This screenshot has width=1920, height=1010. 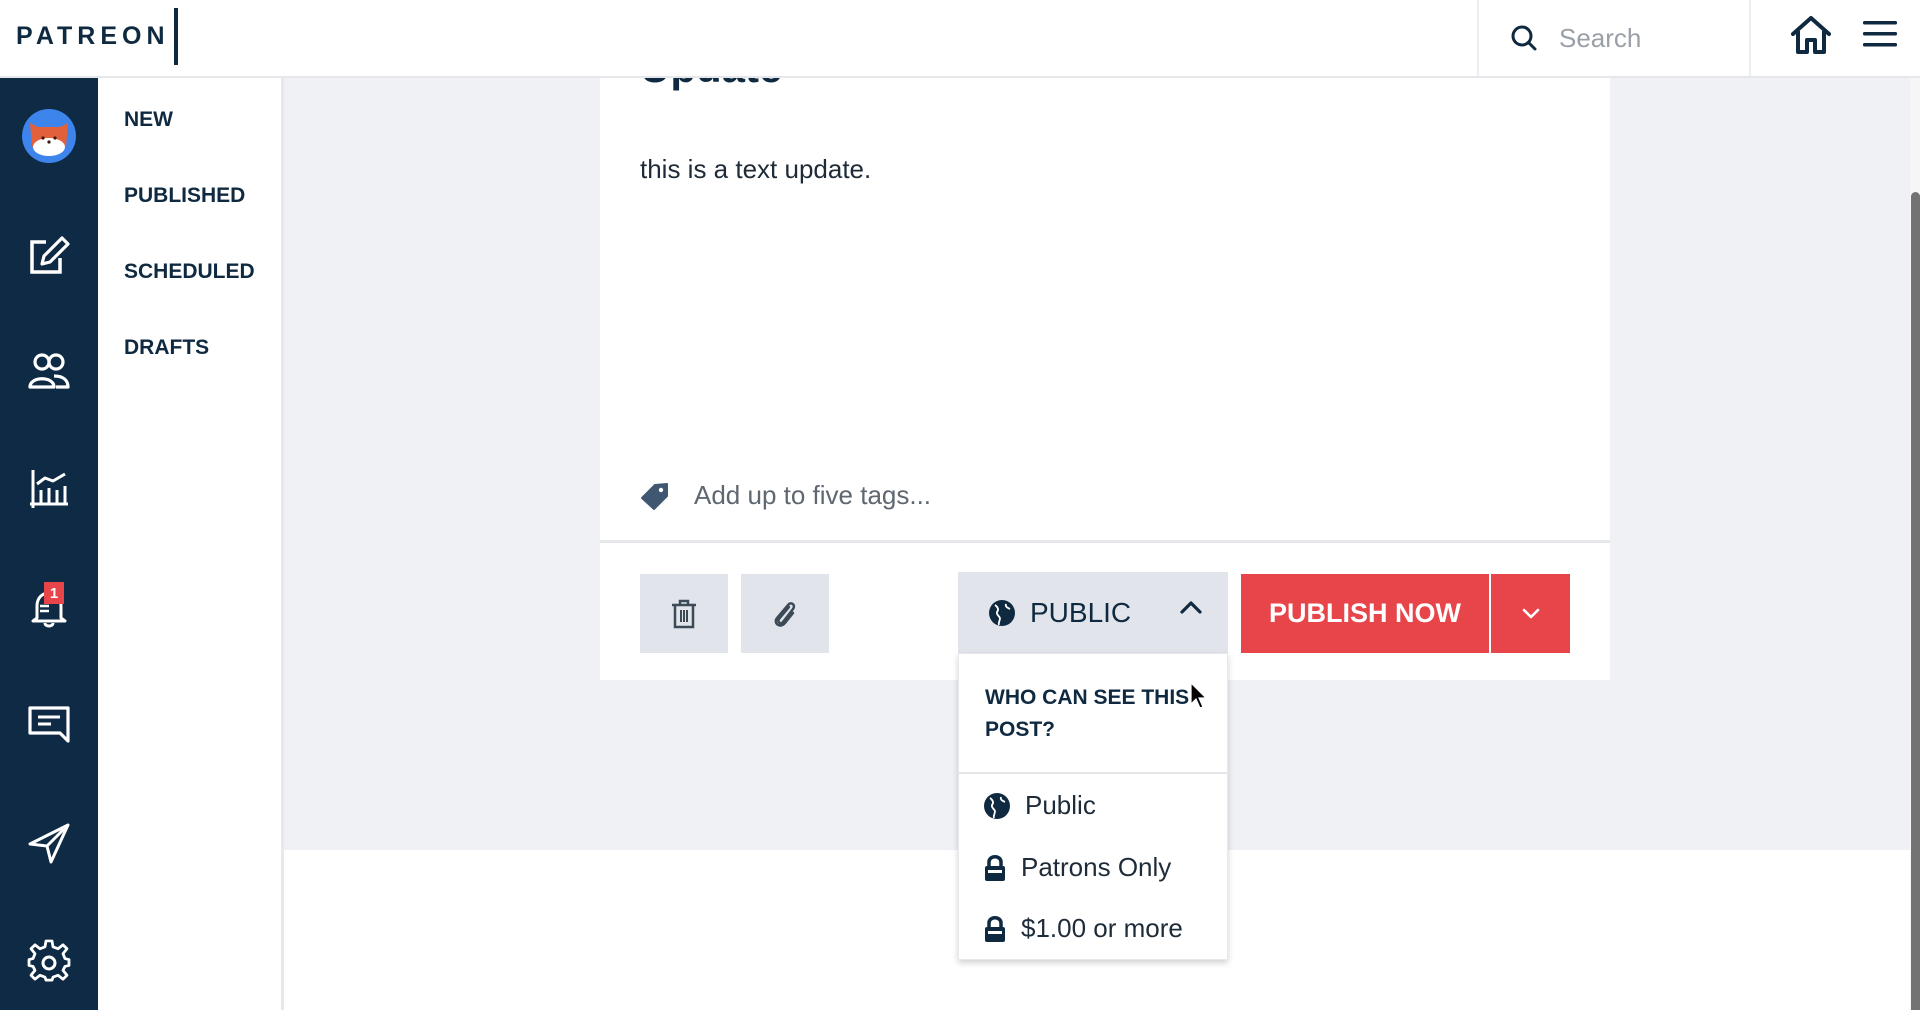 I want to click on gear-icon, so click(x=49, y=960).